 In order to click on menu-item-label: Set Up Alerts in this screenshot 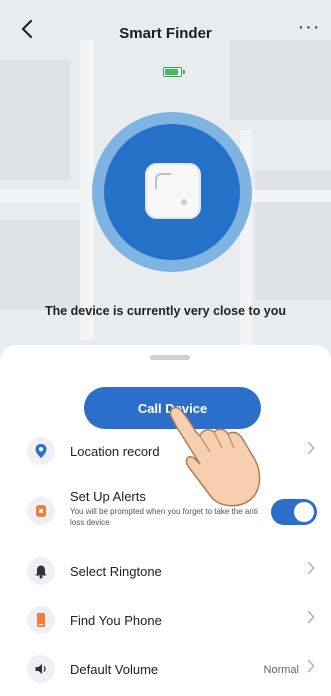, I will do `click(108, 496)`.